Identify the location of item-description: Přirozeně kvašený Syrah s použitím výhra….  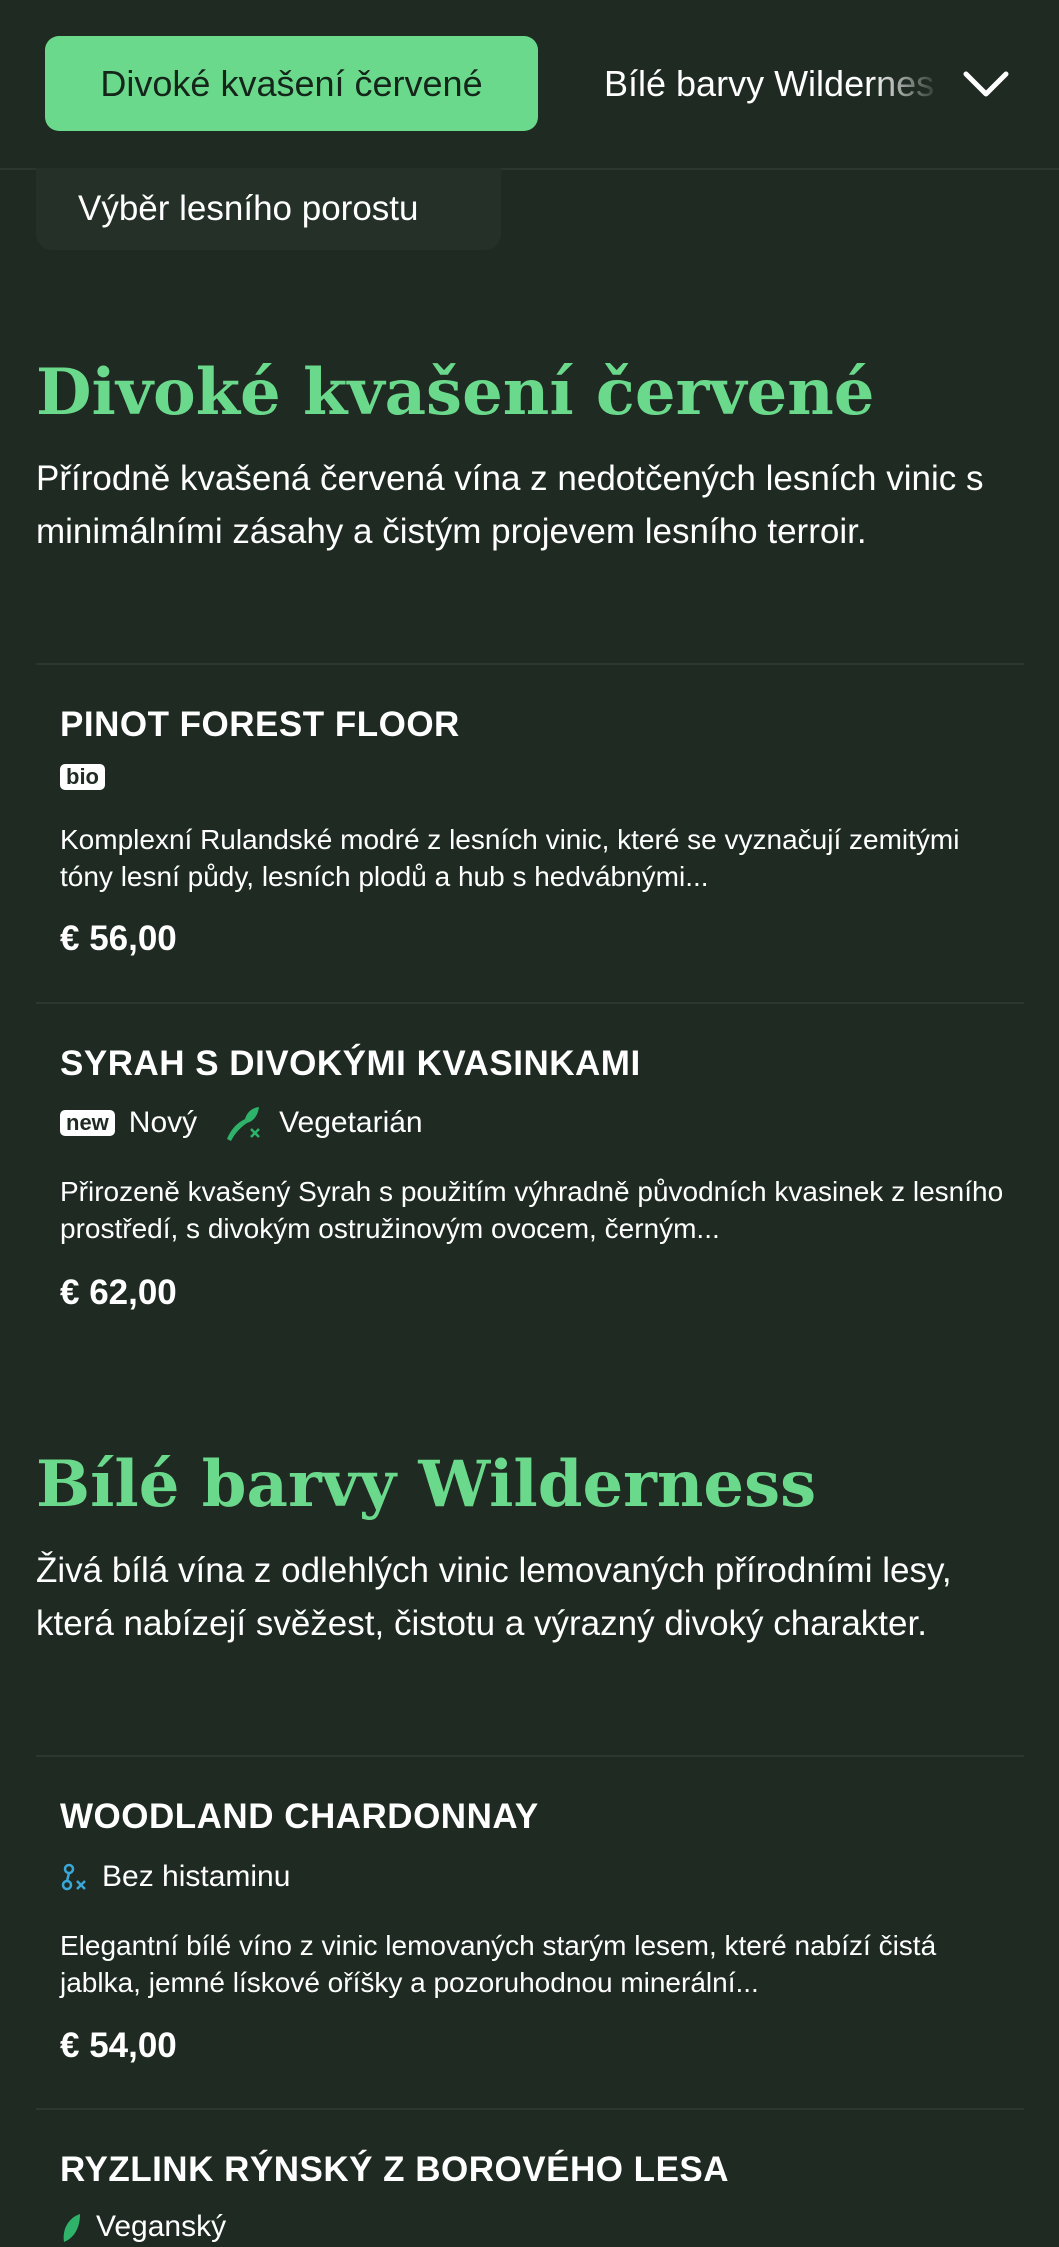
(532, 1210).